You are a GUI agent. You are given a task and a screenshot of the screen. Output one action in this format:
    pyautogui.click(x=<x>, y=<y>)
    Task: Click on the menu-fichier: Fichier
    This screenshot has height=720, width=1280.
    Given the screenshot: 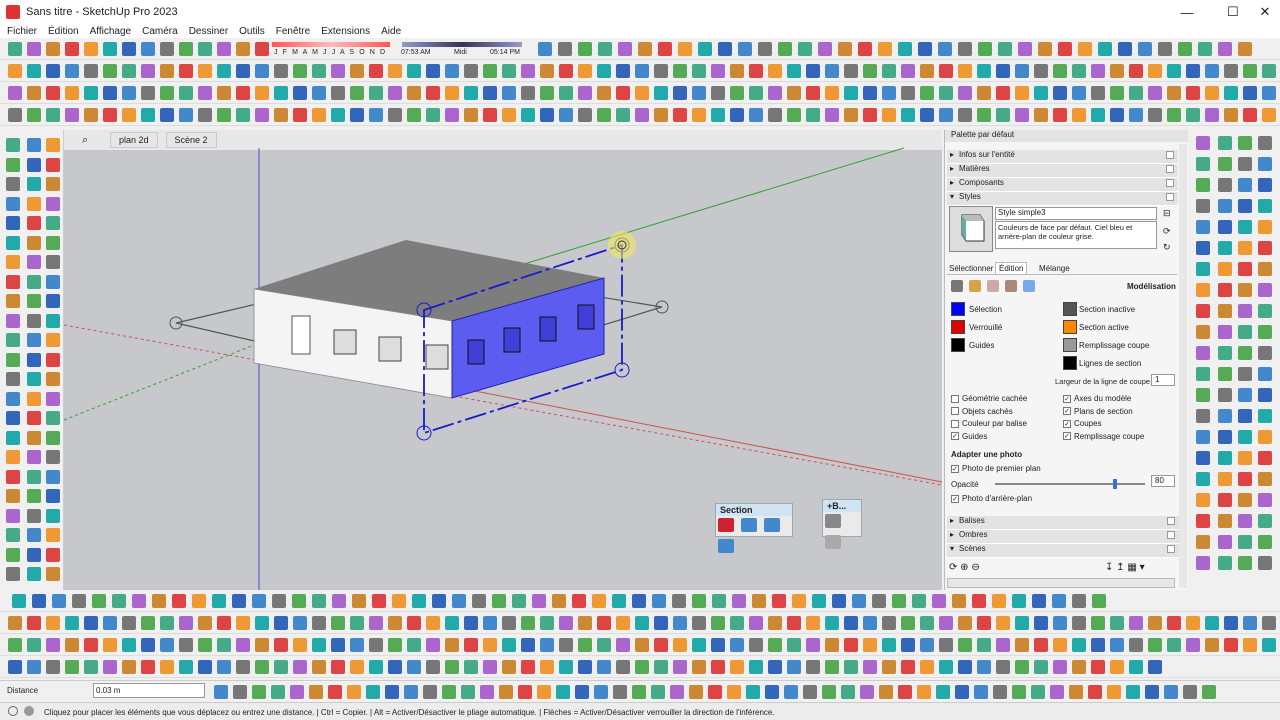 What is the action you would take?
    pyautogui.click(x=22, y=31)
    